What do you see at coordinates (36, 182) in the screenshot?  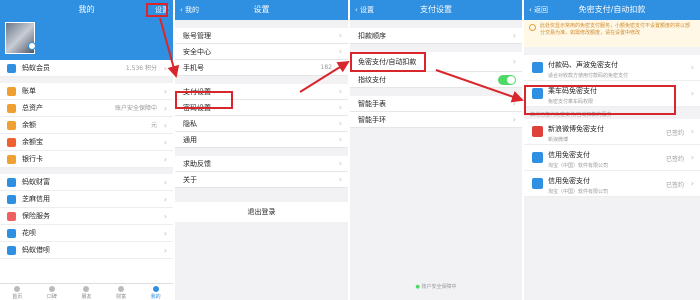 I see `list-item-label: 蚂蚁财富` at bounding box center [36, 182].